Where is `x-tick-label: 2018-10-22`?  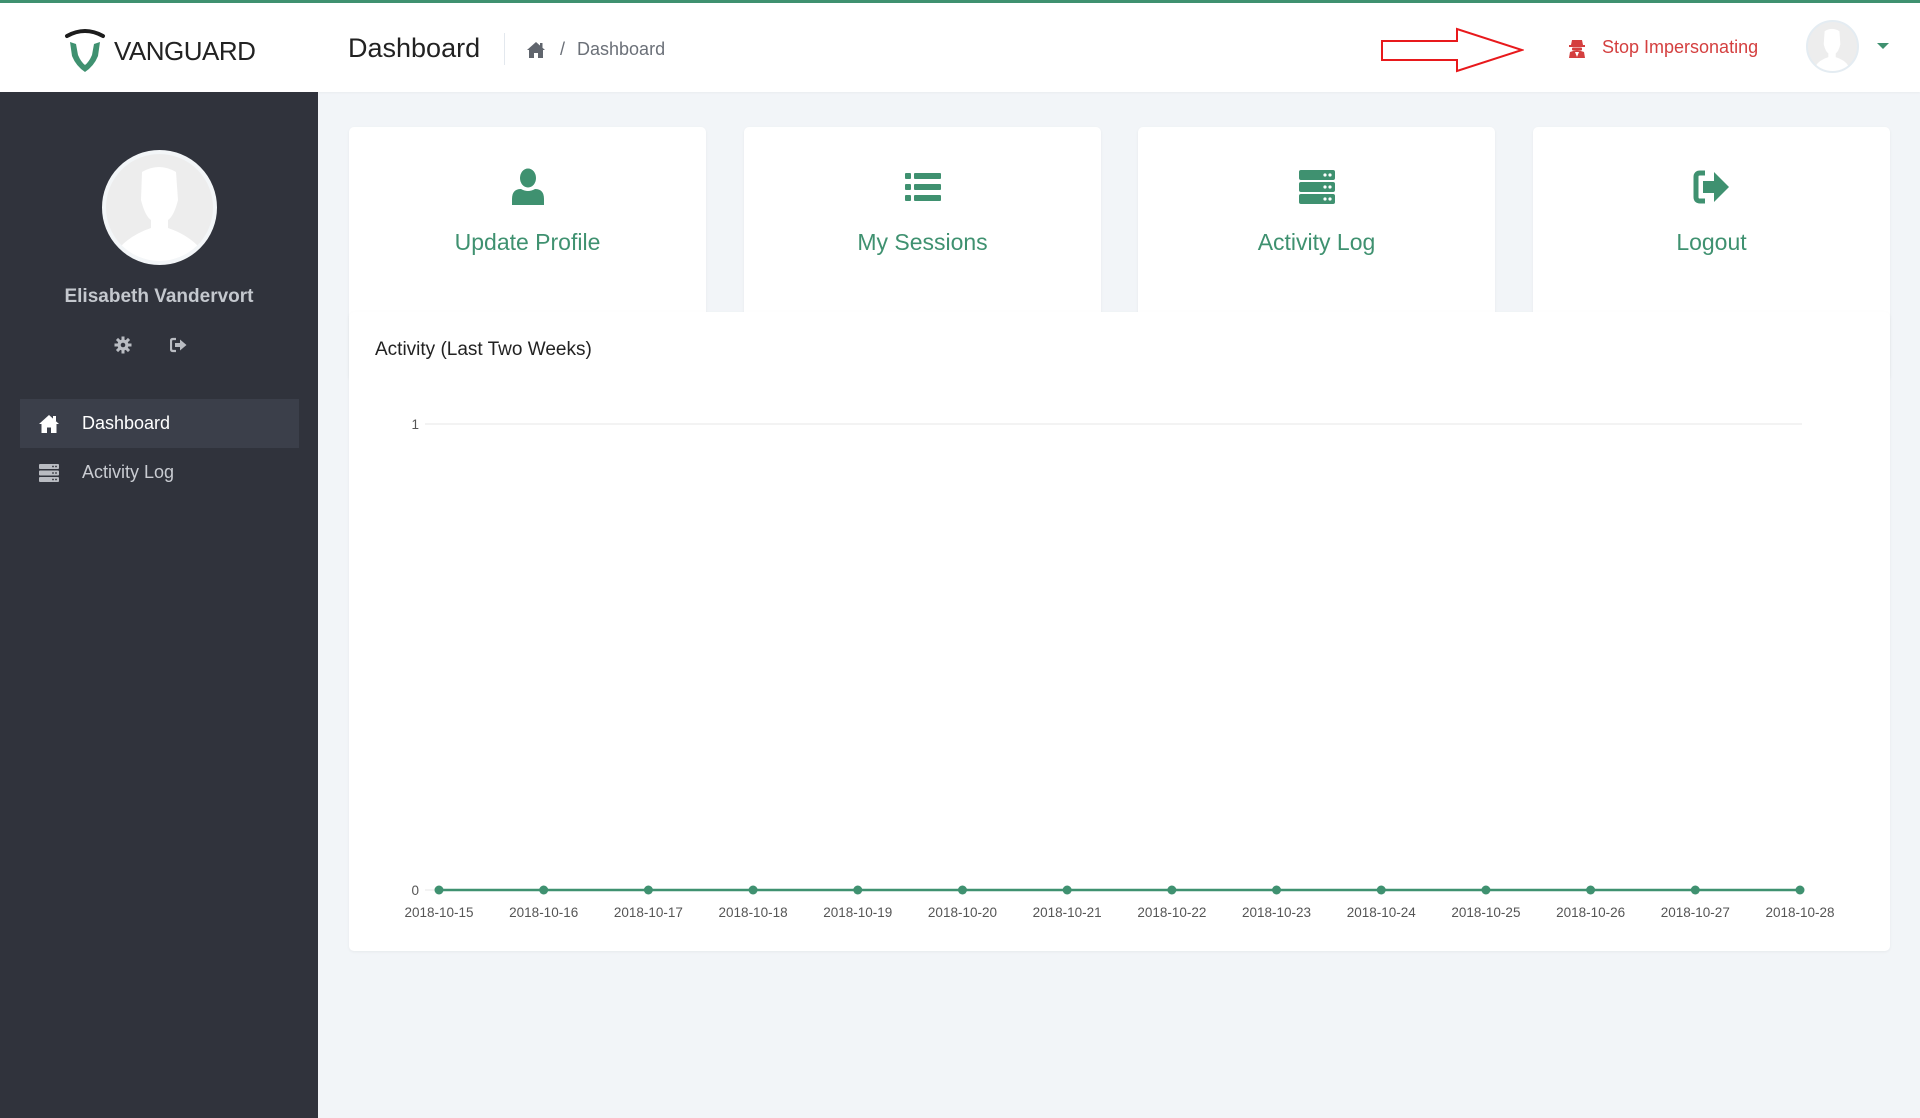 x-tick-label: 2018-10-22 is located at coordinates (1171, 912).